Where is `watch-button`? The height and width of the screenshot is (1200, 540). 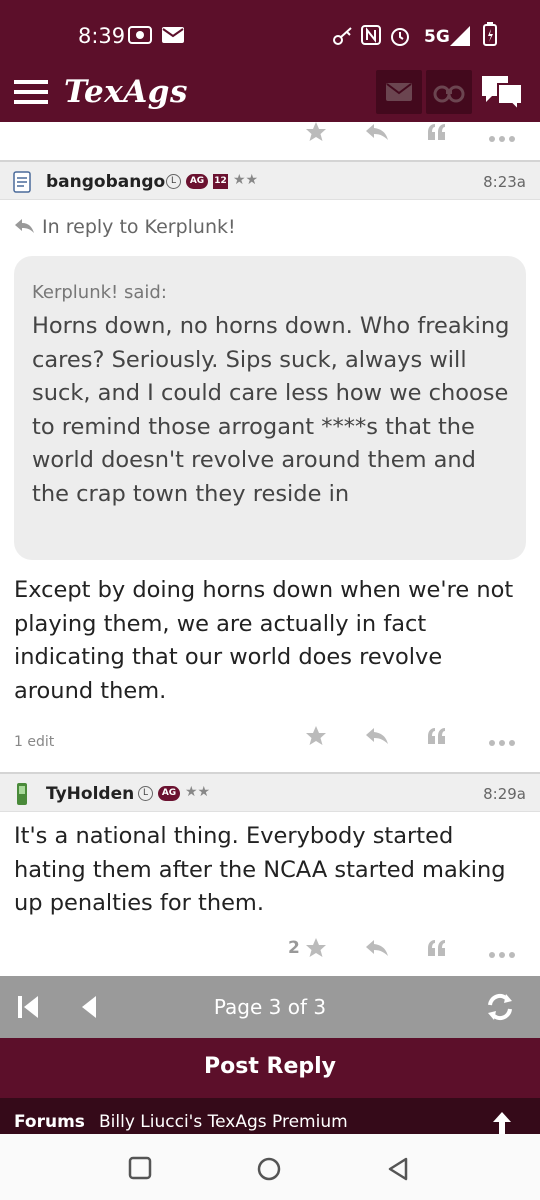 watch-button is located at coordinates (449, 92).